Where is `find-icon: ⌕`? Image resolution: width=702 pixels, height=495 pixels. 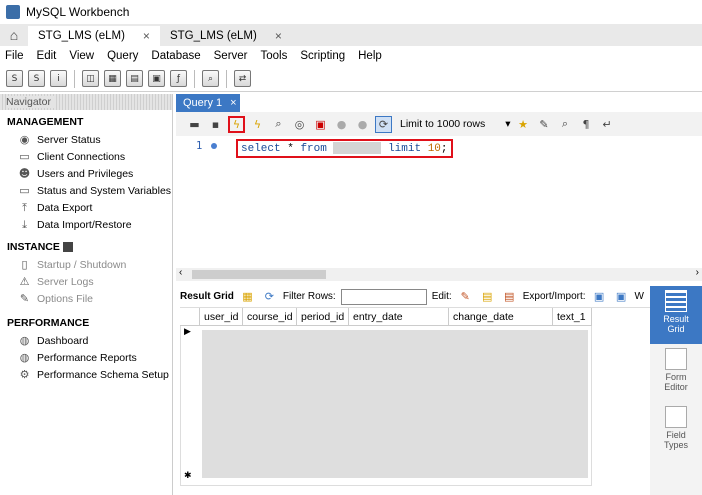
find-icon: ⌕ is located at coordinates (565, 124).